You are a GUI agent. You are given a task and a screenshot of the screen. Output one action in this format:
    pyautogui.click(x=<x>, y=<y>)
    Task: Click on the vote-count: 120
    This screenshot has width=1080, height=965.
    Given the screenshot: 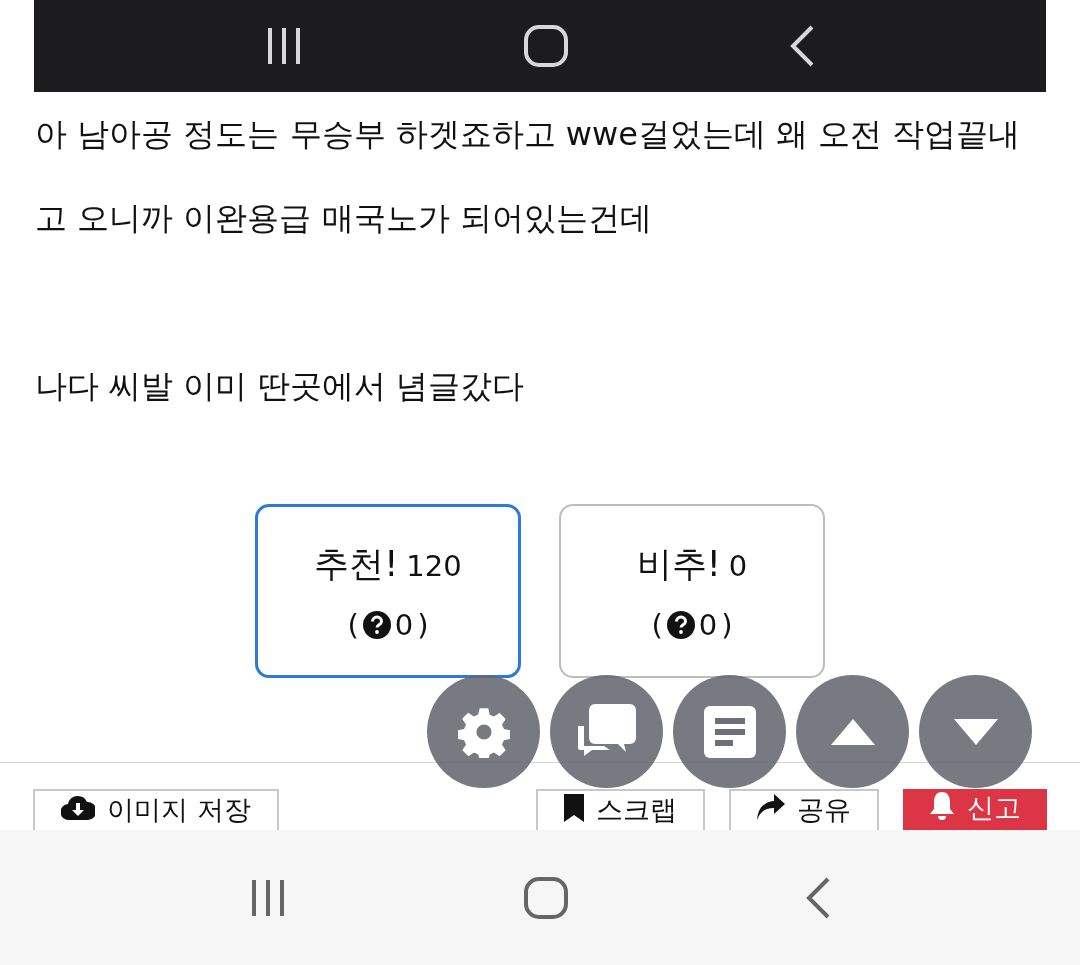 What is the action you would take?
    pyautogui.click(x=434, y=565)
    